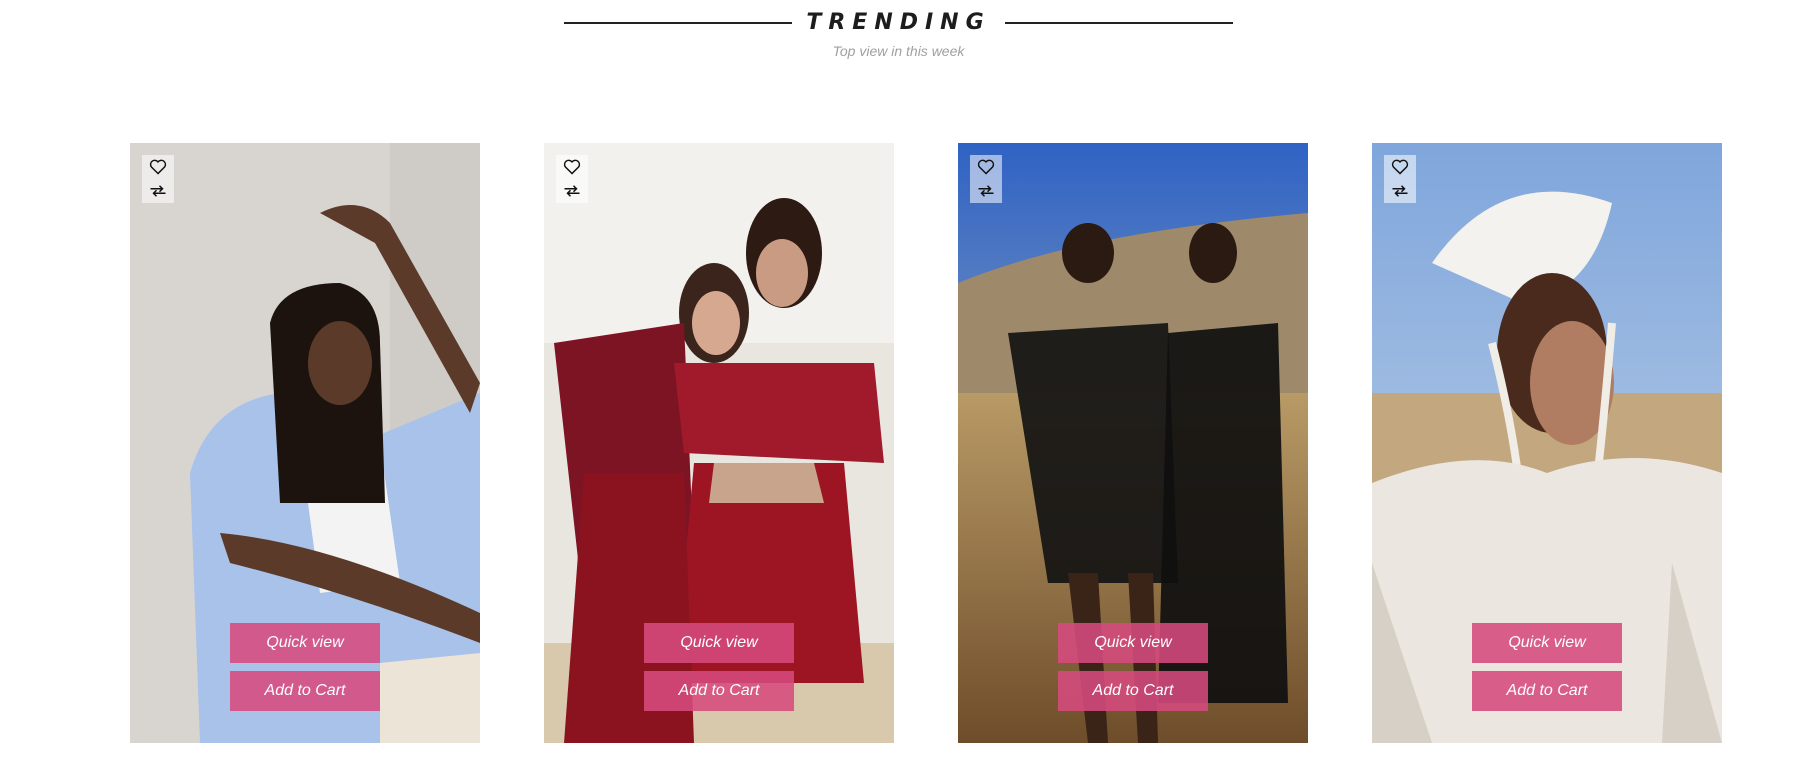  I want to click on section-subtitle: Top view in this week, so click(898, 51).